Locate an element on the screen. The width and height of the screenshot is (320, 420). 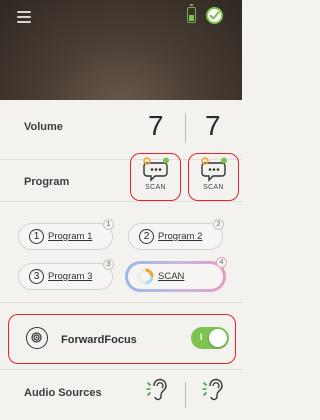
menu-icon is located at coordinates (24, 17).